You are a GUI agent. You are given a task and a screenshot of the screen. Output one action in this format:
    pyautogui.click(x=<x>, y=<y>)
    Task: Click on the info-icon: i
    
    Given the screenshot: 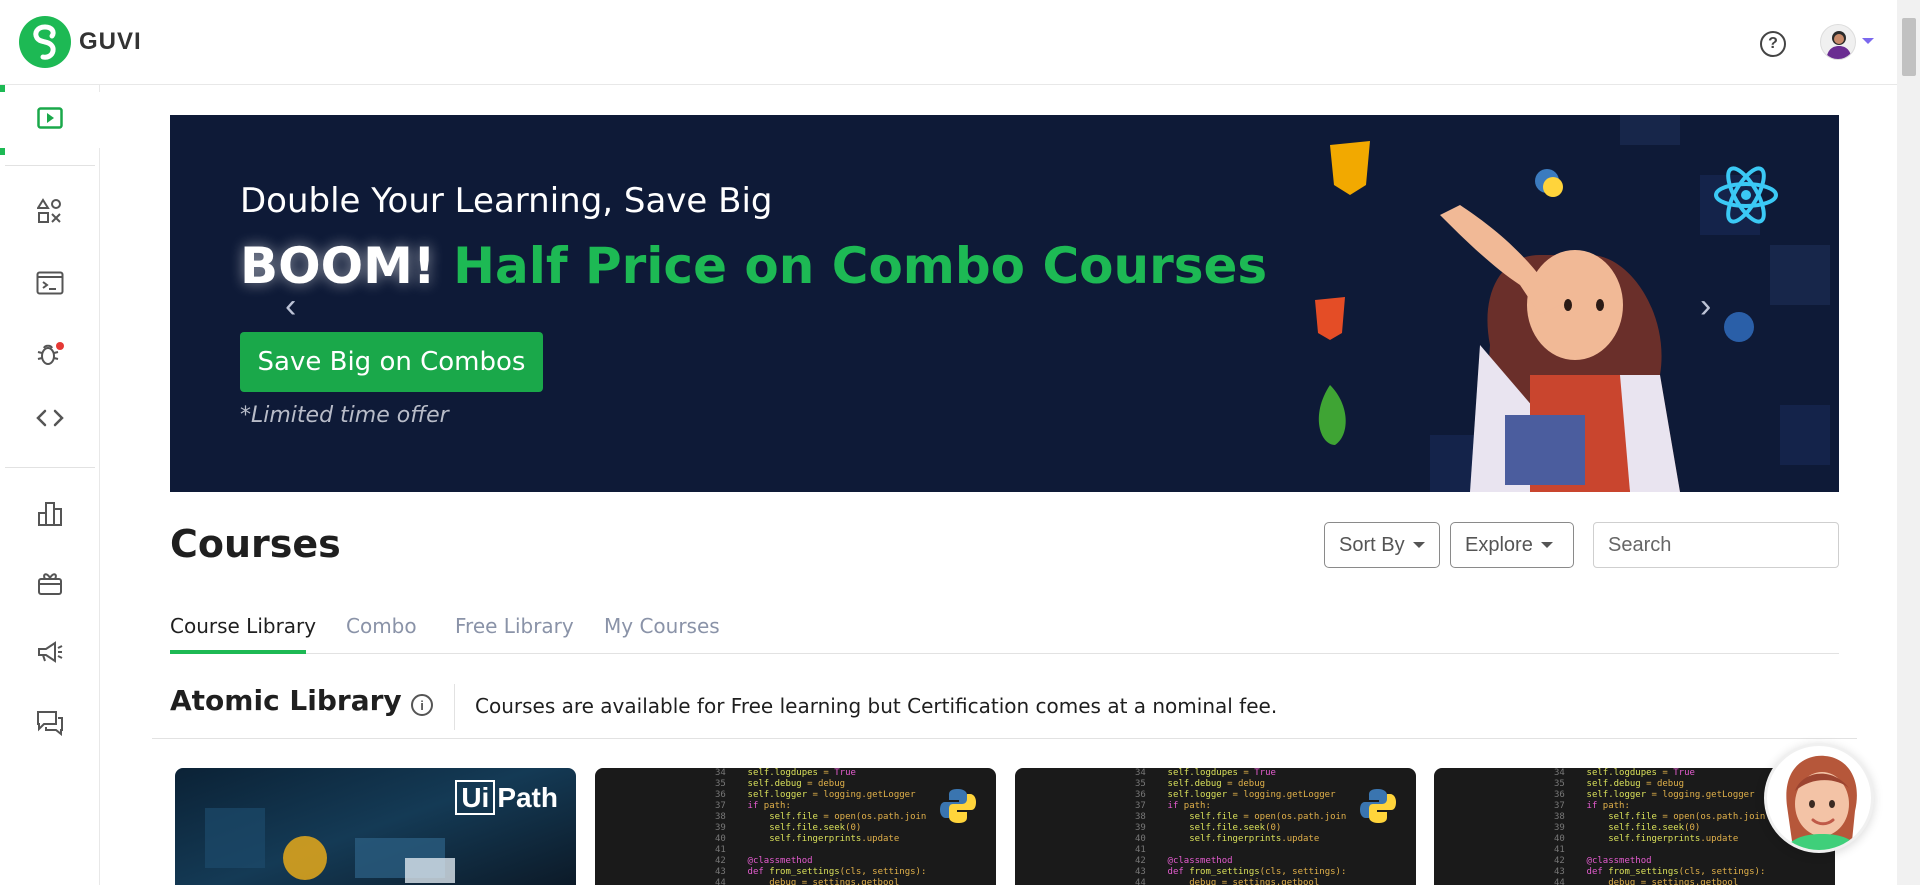 What is the action you would take?
    pyautogui.click(x=422, y=705)
    